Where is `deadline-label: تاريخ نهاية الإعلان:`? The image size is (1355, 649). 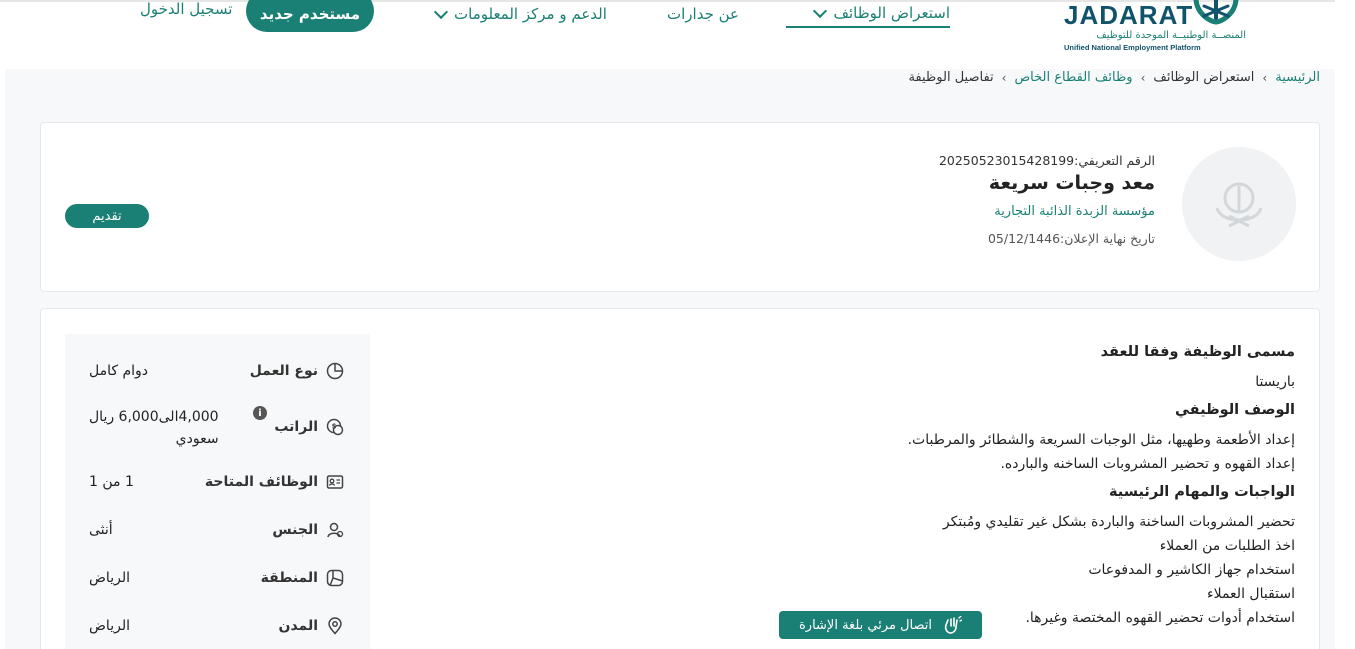
deadline-label: تاريخ نهاية الإعلان: is located at coordinates (1107, 238).